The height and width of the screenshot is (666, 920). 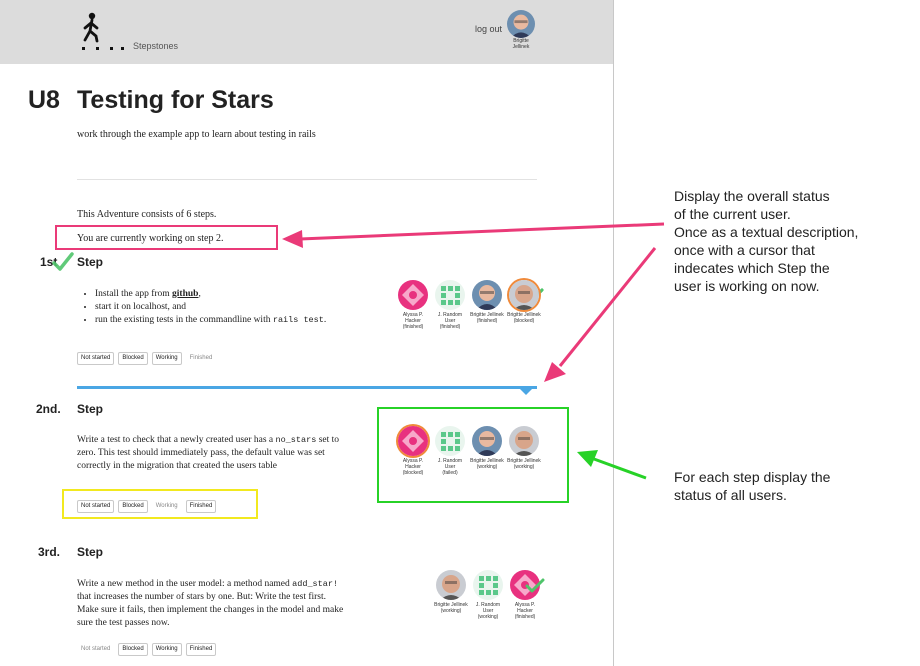 What do you see at coordinates (292, 239) in the screenshot?
I see `text-arrow-head-icon` at bounding box center [292, 239].